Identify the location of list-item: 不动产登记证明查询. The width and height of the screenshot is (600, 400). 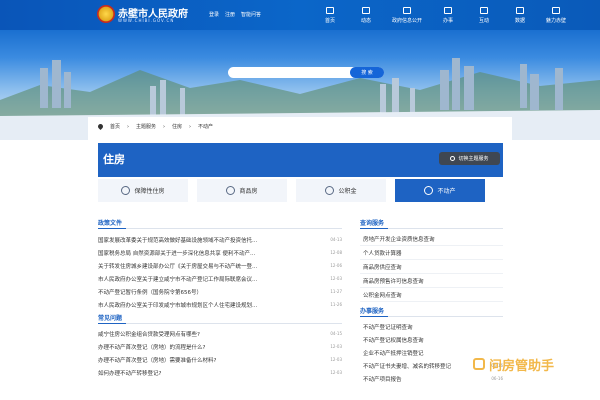
(431, 326).